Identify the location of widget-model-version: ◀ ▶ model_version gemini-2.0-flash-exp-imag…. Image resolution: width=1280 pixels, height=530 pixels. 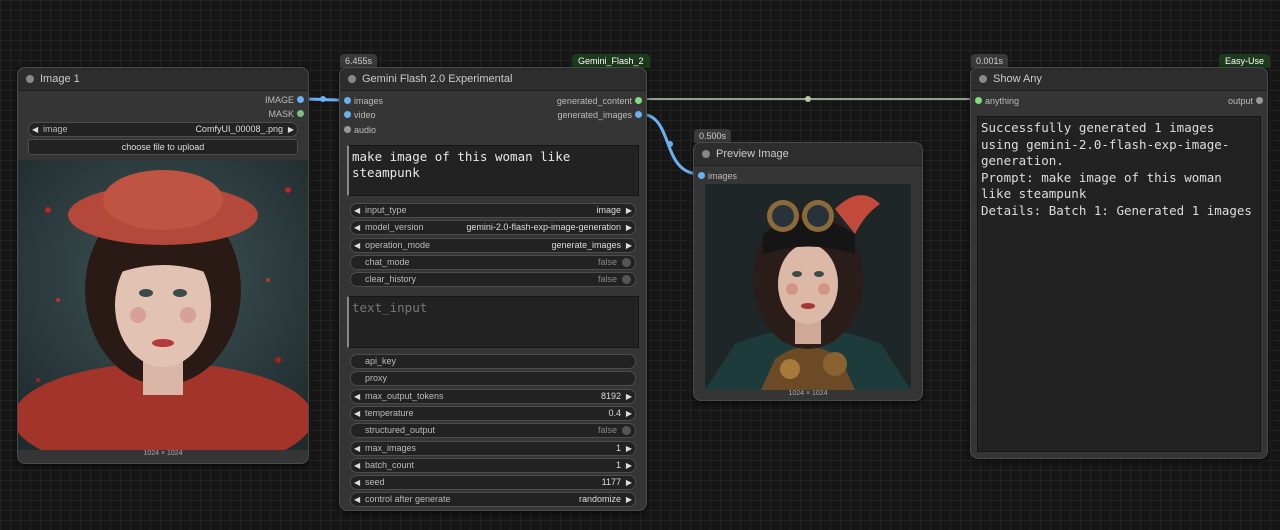
(493, 228).